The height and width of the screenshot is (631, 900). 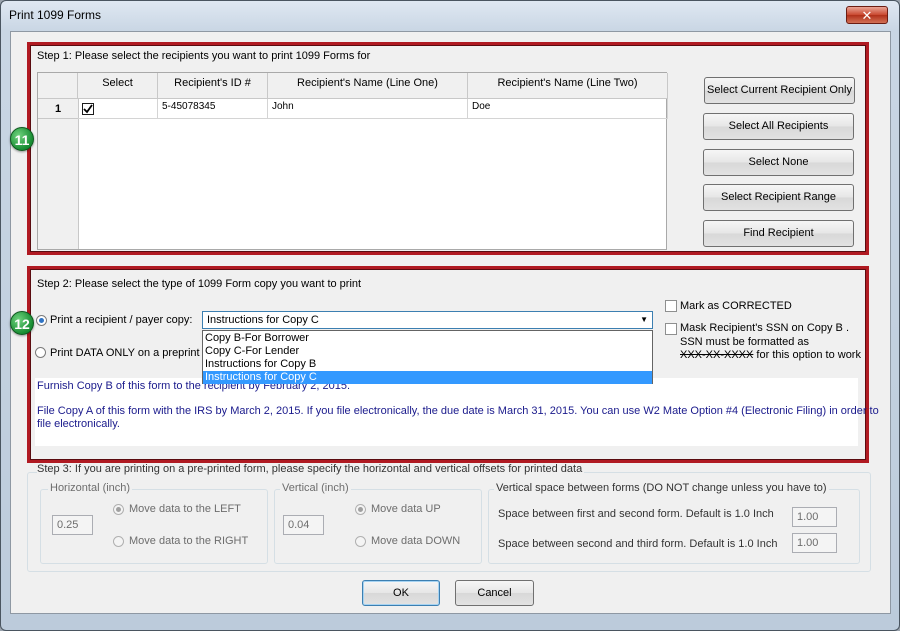 What do you see at coordinates (568, 109) in the screenshot?
I see `table-cell-name-line-two: Doe` at bounding box center [568, 109].